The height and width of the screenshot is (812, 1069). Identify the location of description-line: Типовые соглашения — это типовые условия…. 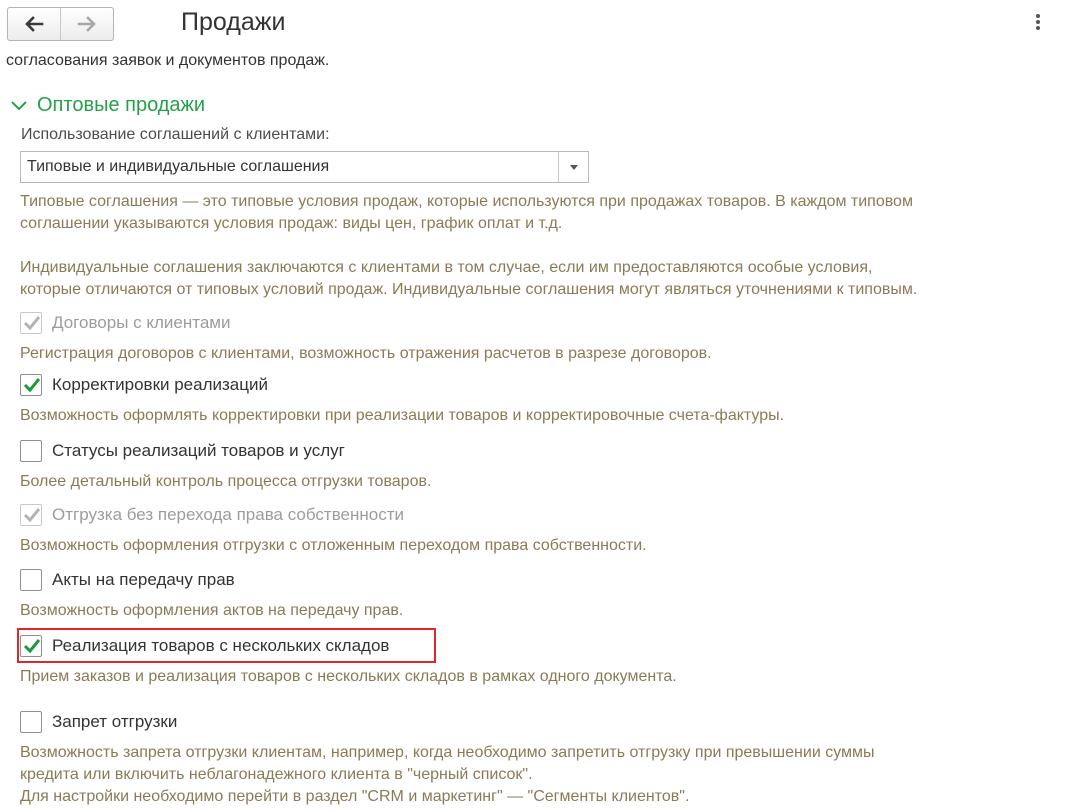
(466, 201).